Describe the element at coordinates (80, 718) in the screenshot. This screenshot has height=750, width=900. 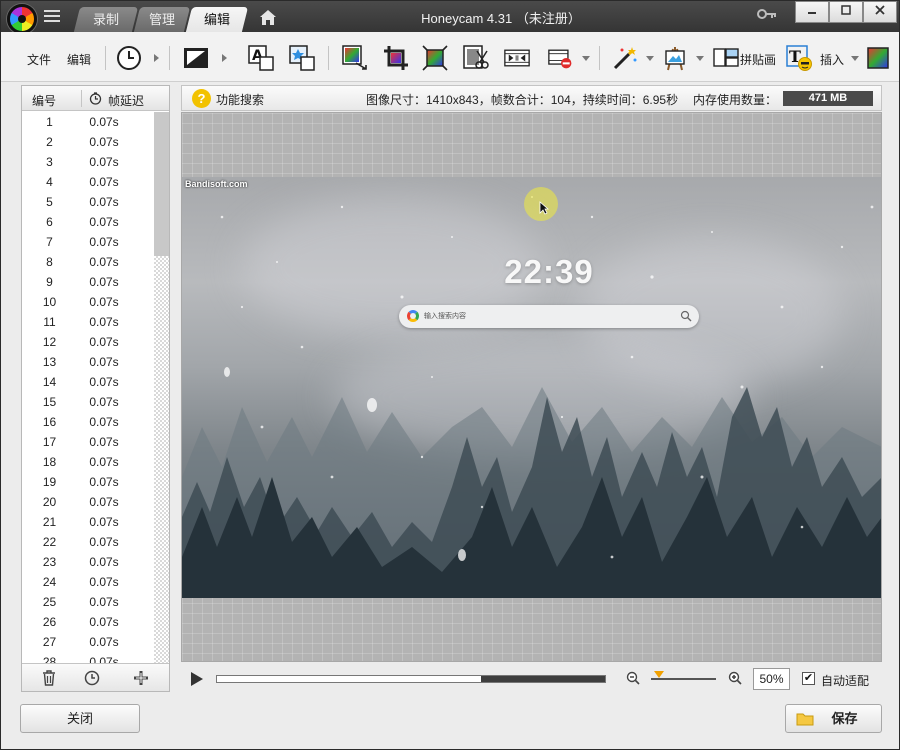
I see `close-button: 关闭` at that location.